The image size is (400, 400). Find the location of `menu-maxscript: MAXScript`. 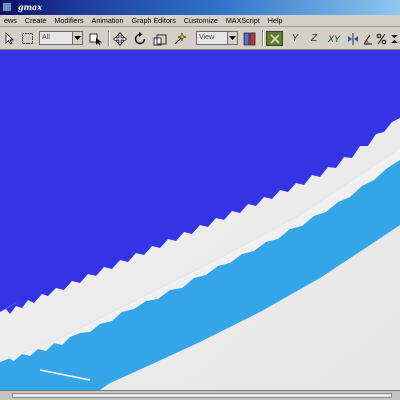

menu-maxscript: MAXScript is located at coordinates (243, 21).